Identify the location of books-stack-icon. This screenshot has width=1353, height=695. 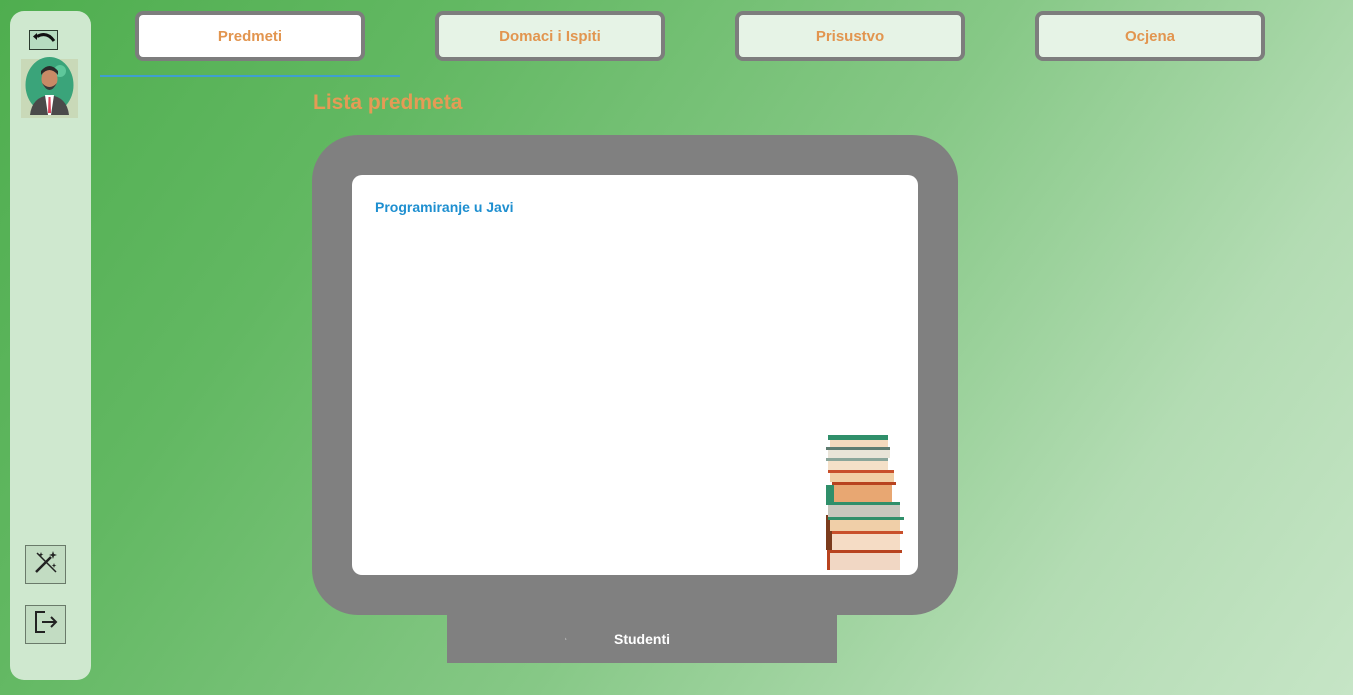
(864, 504).